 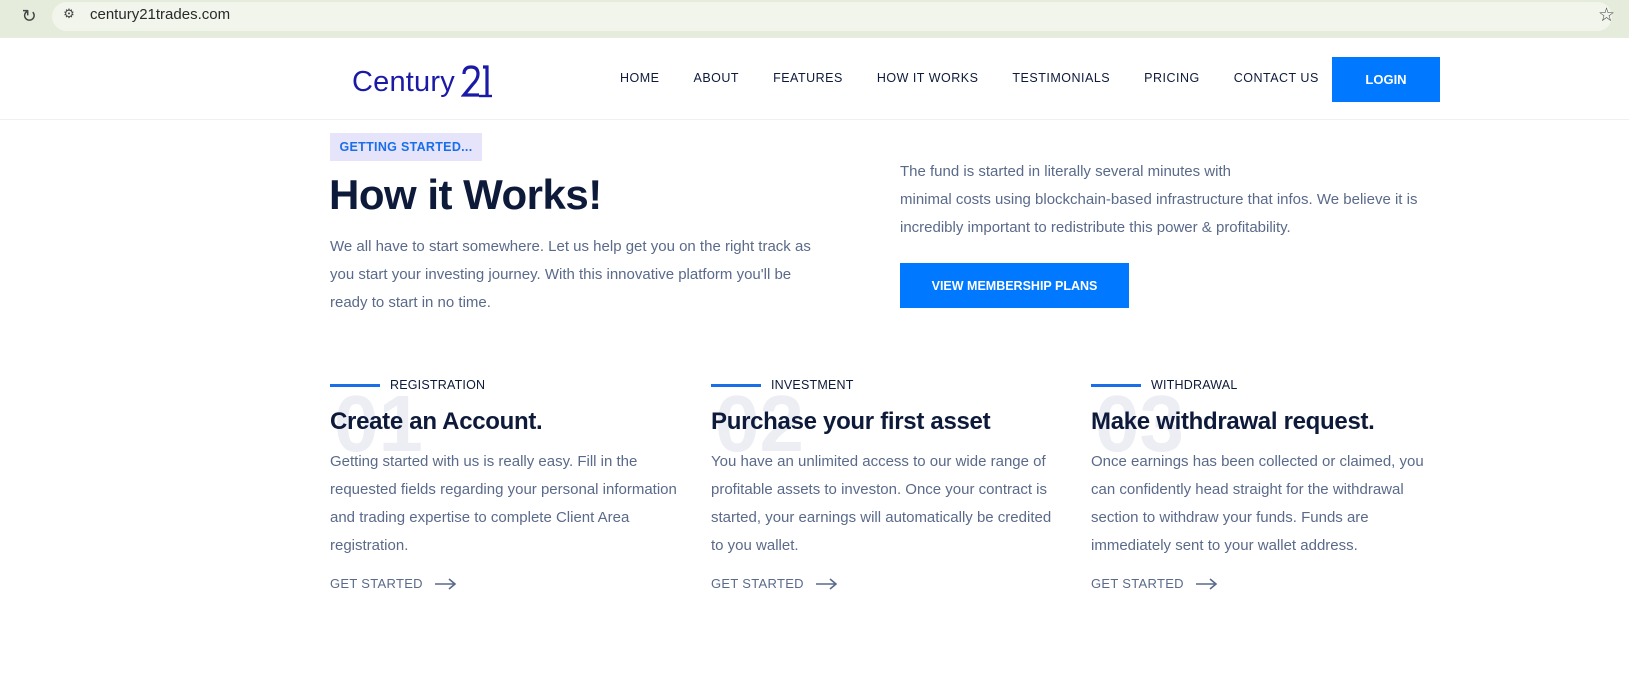 I want to click on reload-icon: ↻, so click(x=29, y=17).